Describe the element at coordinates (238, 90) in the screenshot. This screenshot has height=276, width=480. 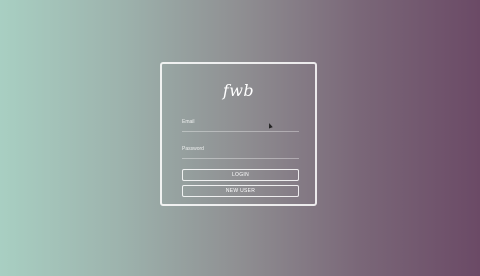
I see `app-logo: fwb` at that location.